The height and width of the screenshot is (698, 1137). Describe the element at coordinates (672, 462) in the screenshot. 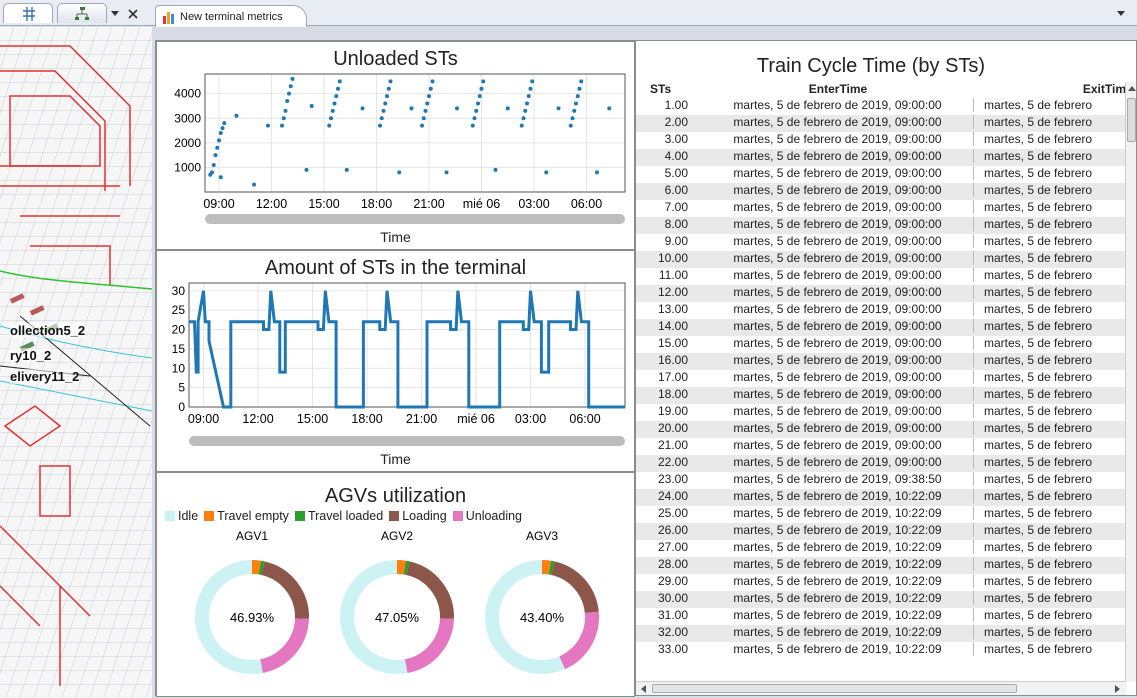

I see `table-cell: 22.00` at that location.